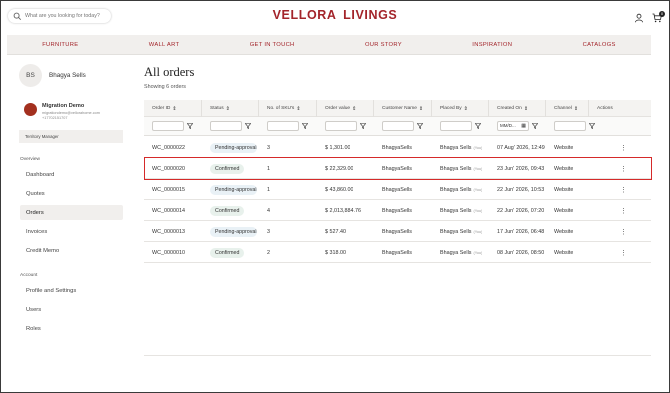 Image resolution: width=670 pixels, height=393 pixels. What do you see at coordinates (71, 212) in the screenshot?
I see `sidebar-item-orders: Orders` at bounding box center [71, 212].